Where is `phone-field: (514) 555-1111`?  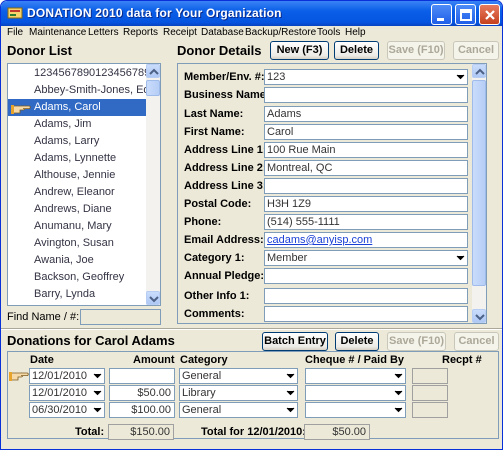
phone-field: (514) 555-1111 is located at coordinates (366, 222).